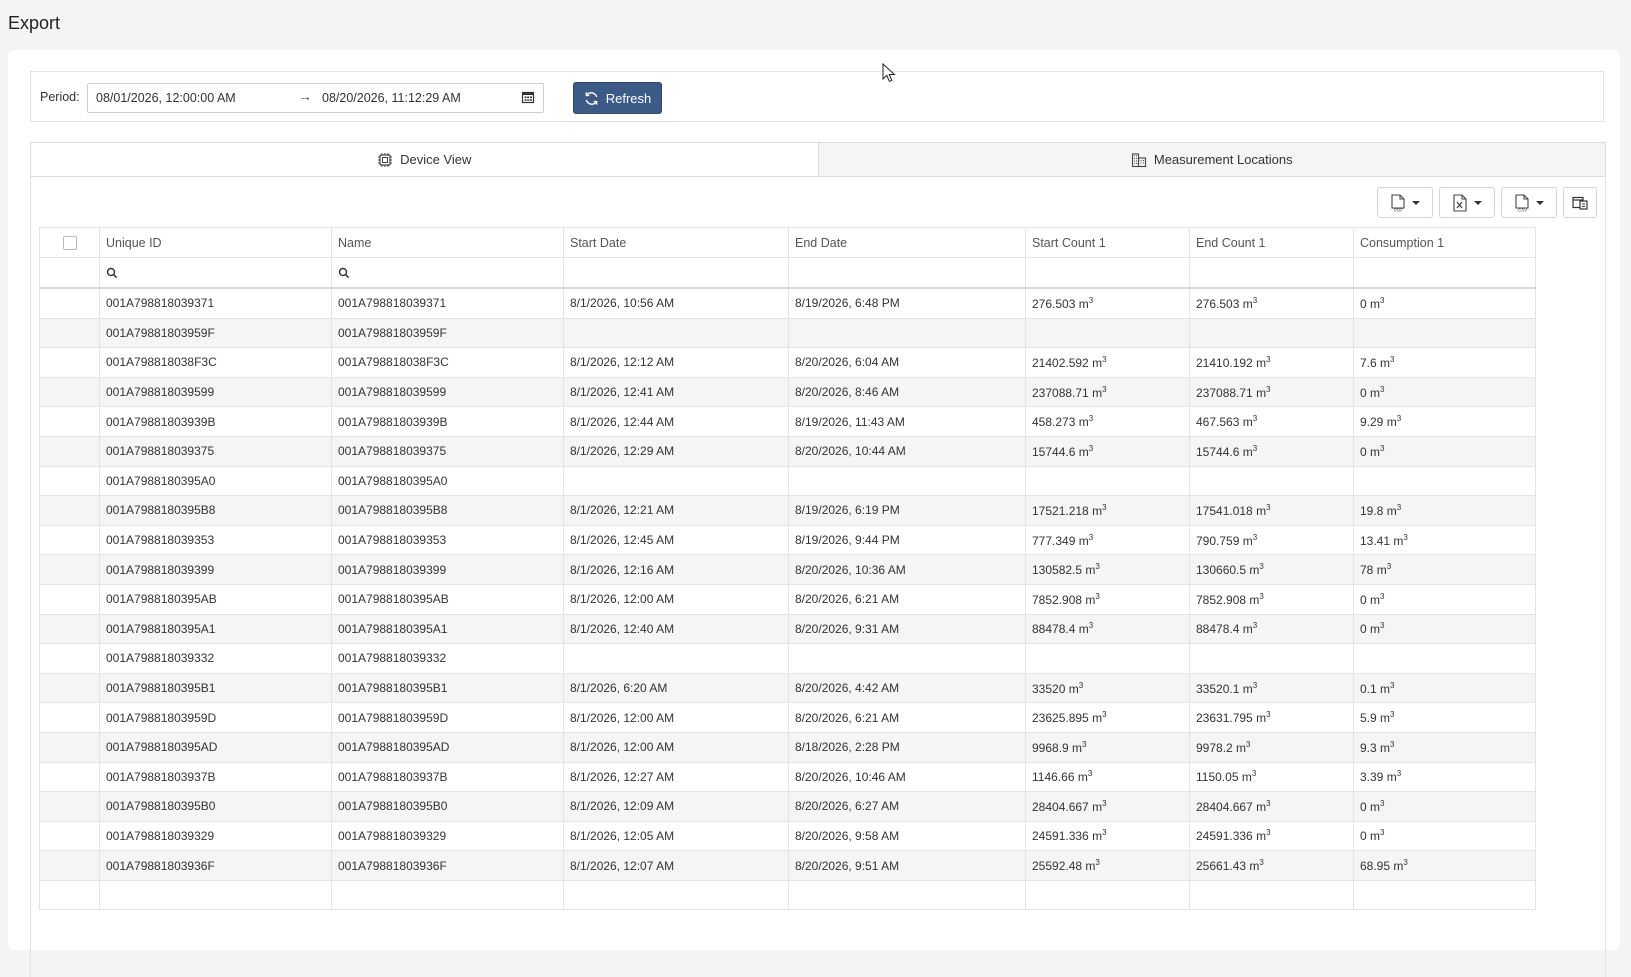 The height and width of the screenshot is (977, 1631). What do you see at coordinates (1444, 242) in the screenshot?
I see `column-header-consumption: Consumption 1` at bounding box center [1444, 242].